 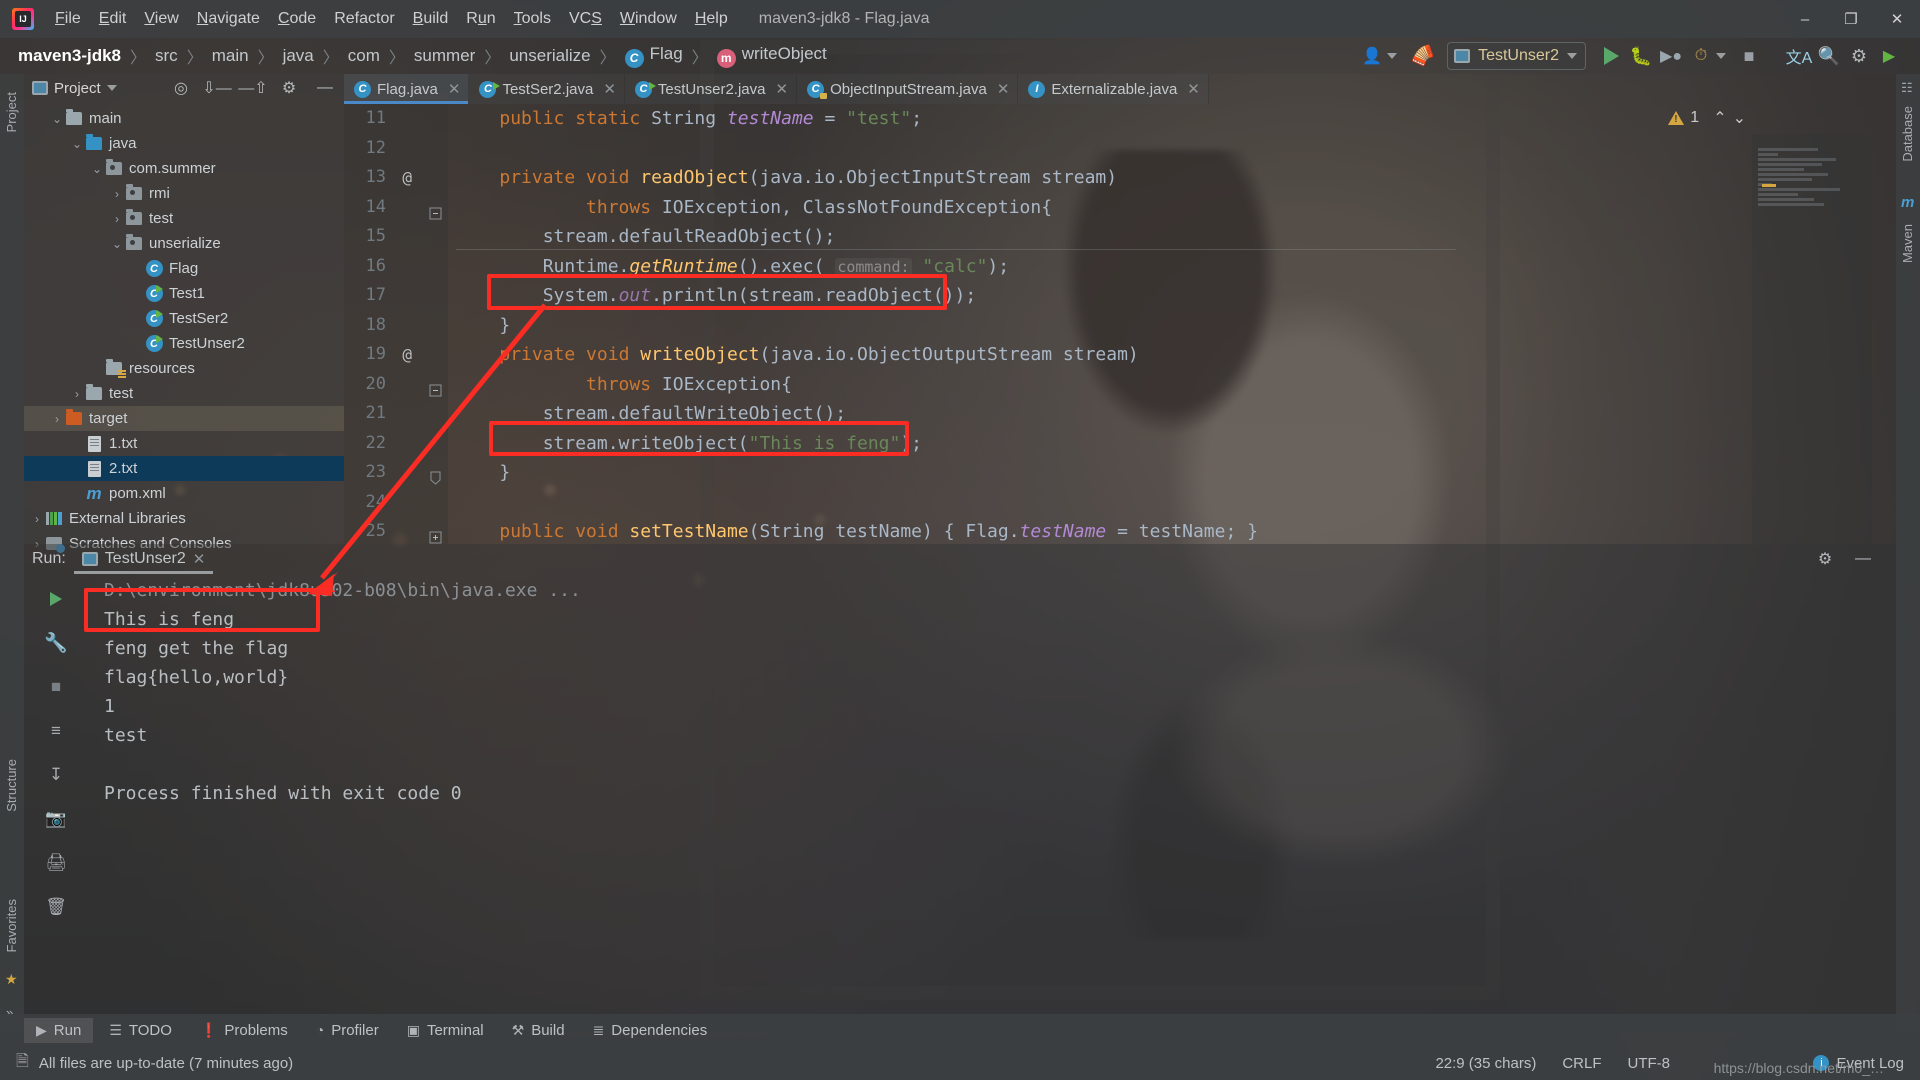 What do you see at coordinates (56, 819) in the screenshot?
I see `camera-icon: 📷` at bounding box center [56, 819].